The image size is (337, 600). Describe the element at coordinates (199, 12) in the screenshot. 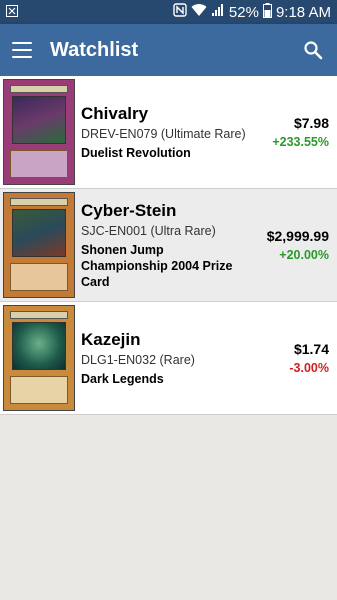

I see `wifi-icon` at that location.